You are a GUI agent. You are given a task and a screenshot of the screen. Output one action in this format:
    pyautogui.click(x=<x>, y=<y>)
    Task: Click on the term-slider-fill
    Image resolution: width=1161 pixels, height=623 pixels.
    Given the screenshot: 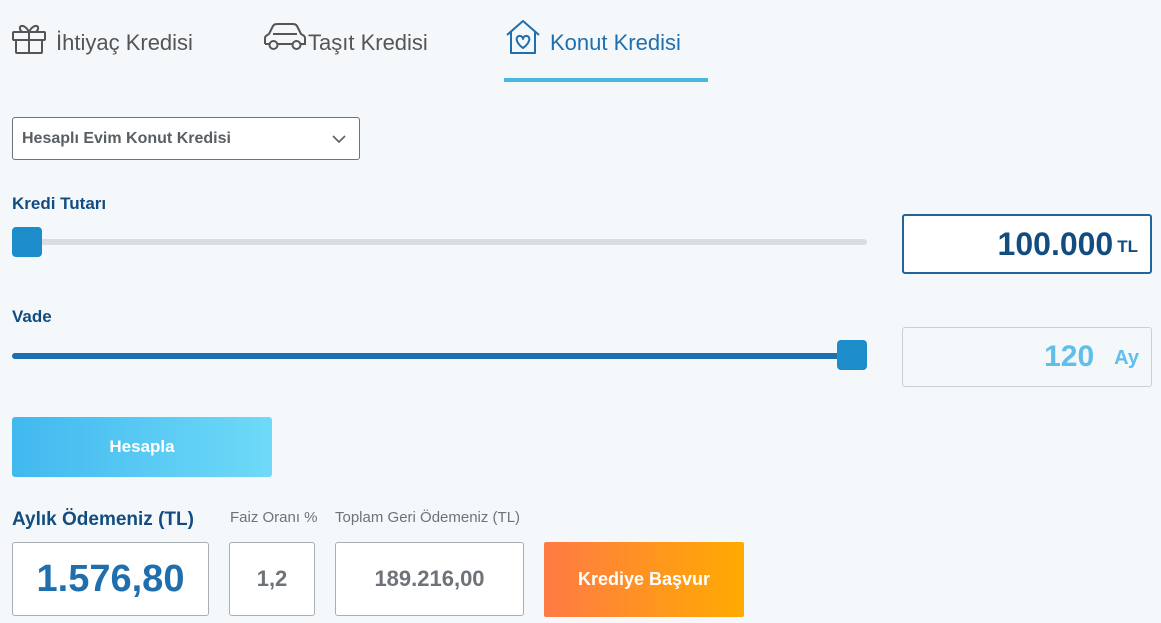 What is the action you would take?
    pyautogui.click(x=432, y=356)
    